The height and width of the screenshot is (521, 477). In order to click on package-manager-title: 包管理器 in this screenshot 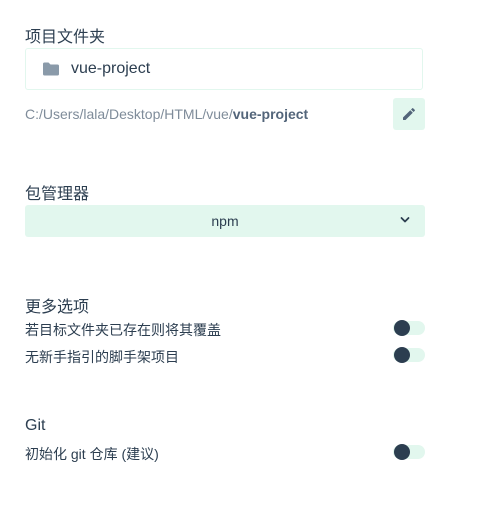, I will do `click(57, 194)`.